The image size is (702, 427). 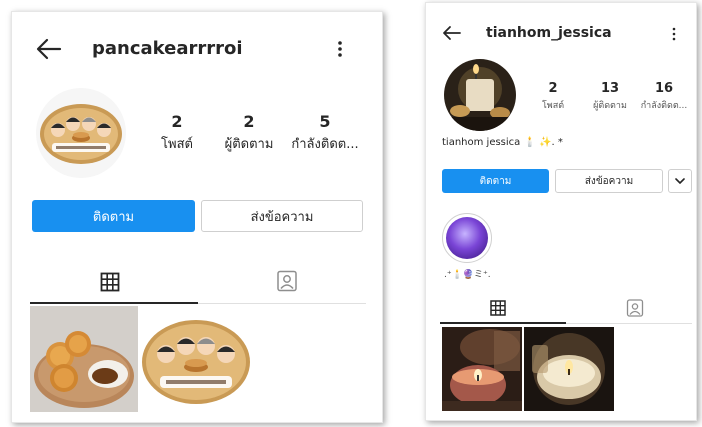 What do you see at coordinates (549, 33) in the screenshot?
I see `profile-username: tianhom_jessica` at bounding box center [549, 33].